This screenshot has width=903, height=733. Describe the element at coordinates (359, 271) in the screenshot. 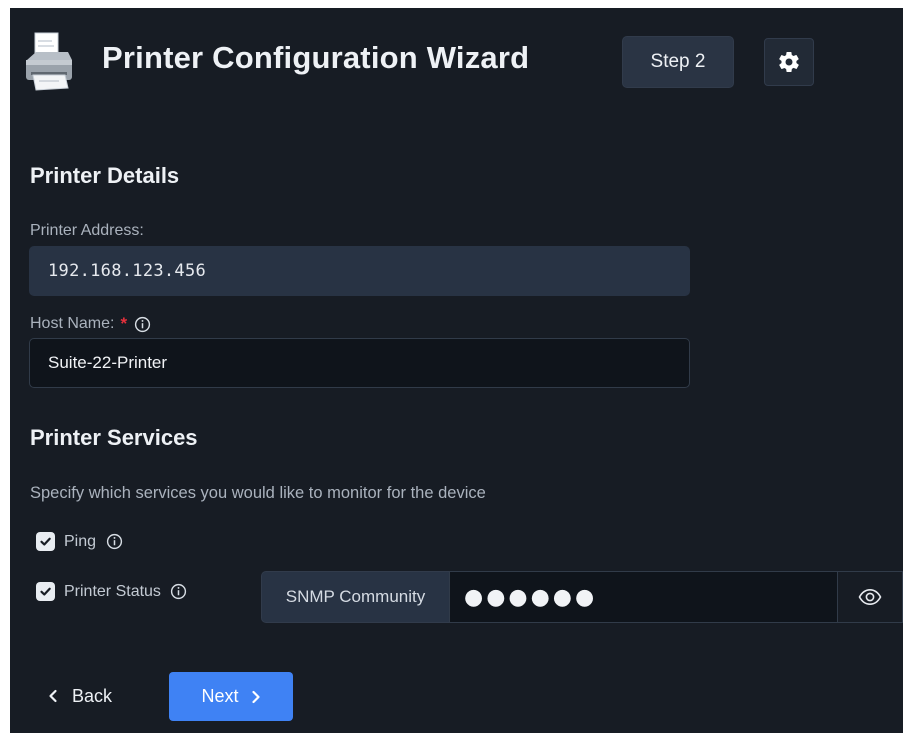

I see `printer-address-input` at that location.